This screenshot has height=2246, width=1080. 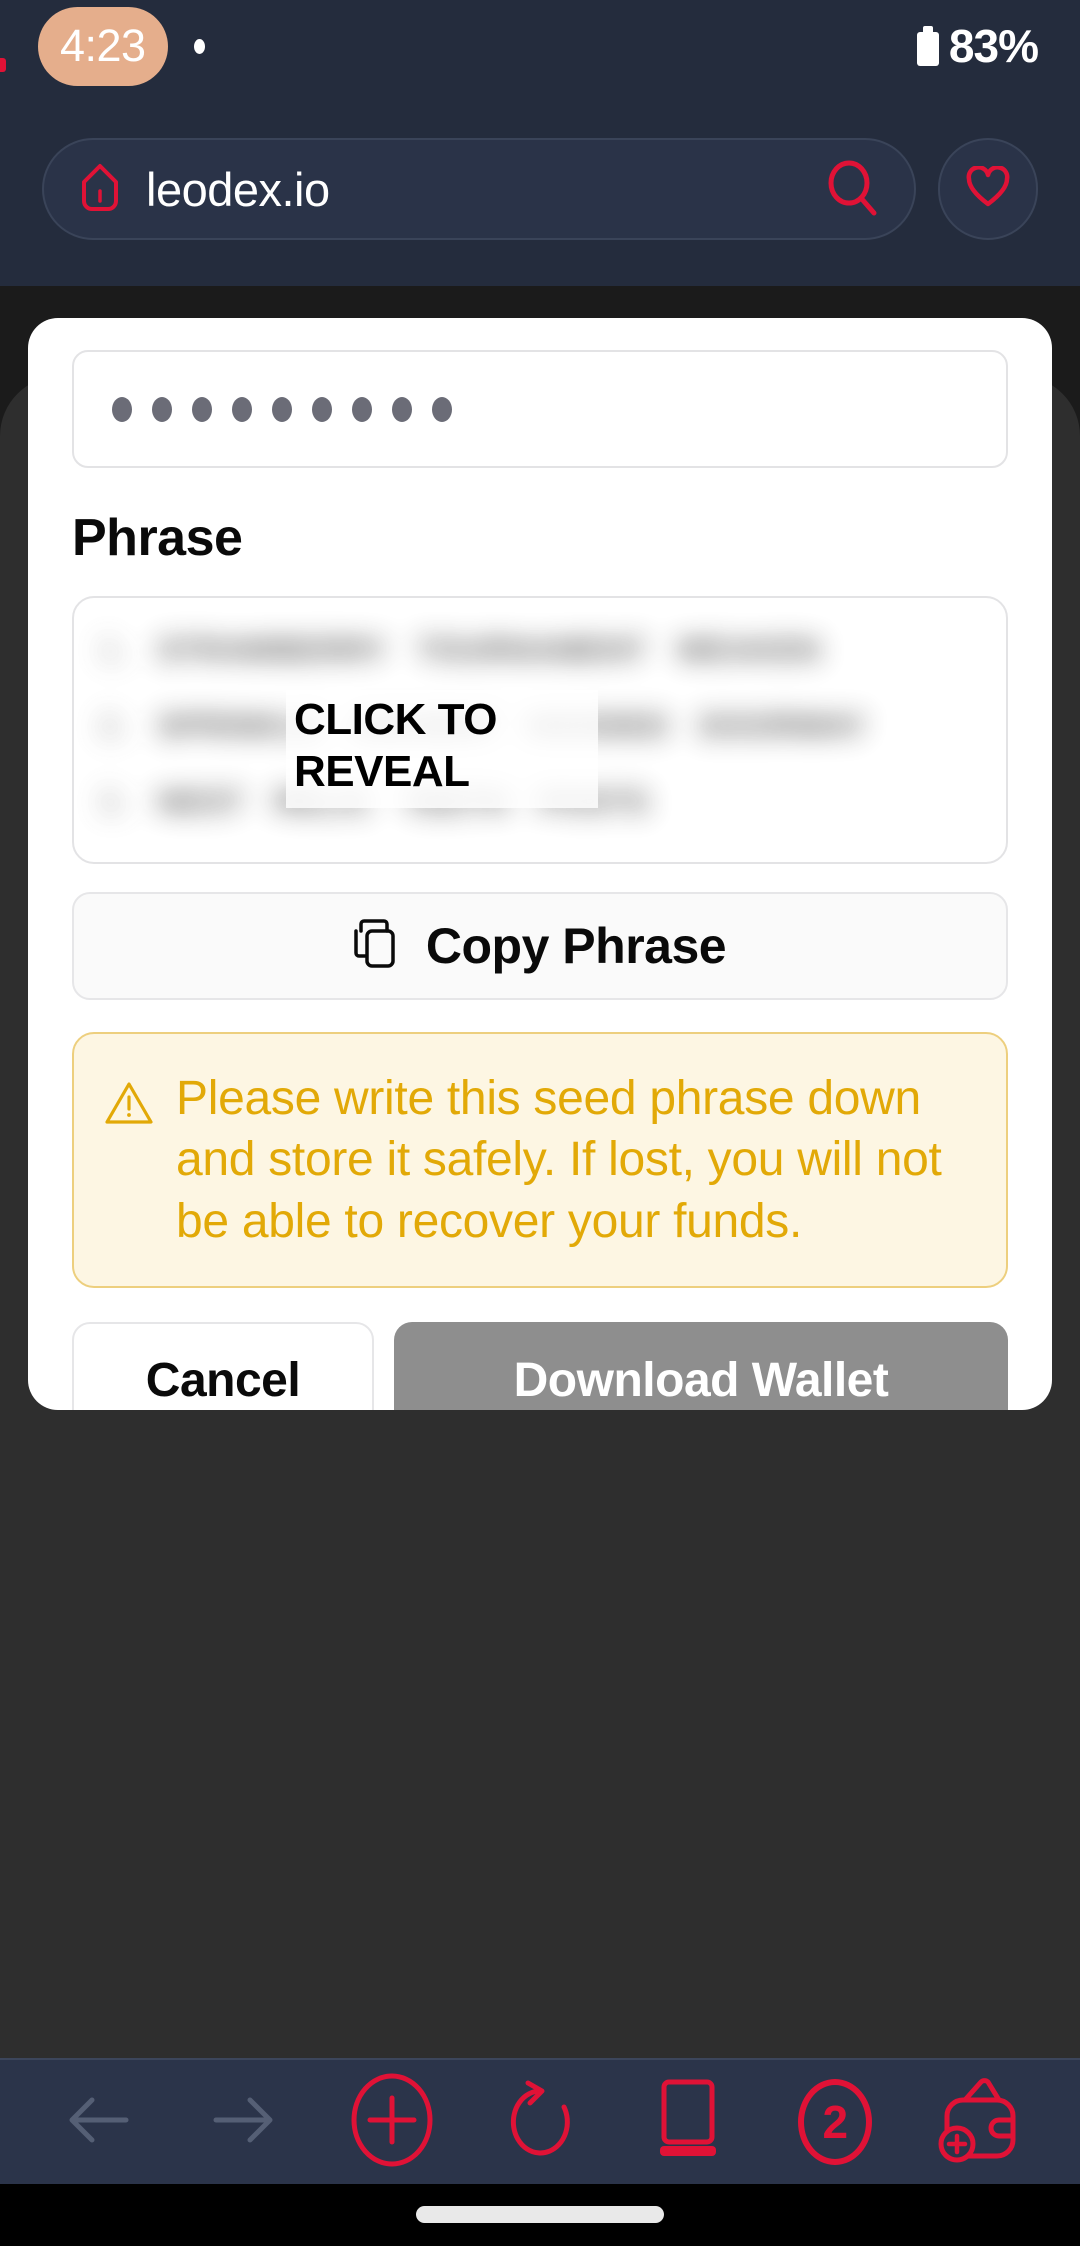 I want to click on edge-indicator, so click(x=3, y=65).